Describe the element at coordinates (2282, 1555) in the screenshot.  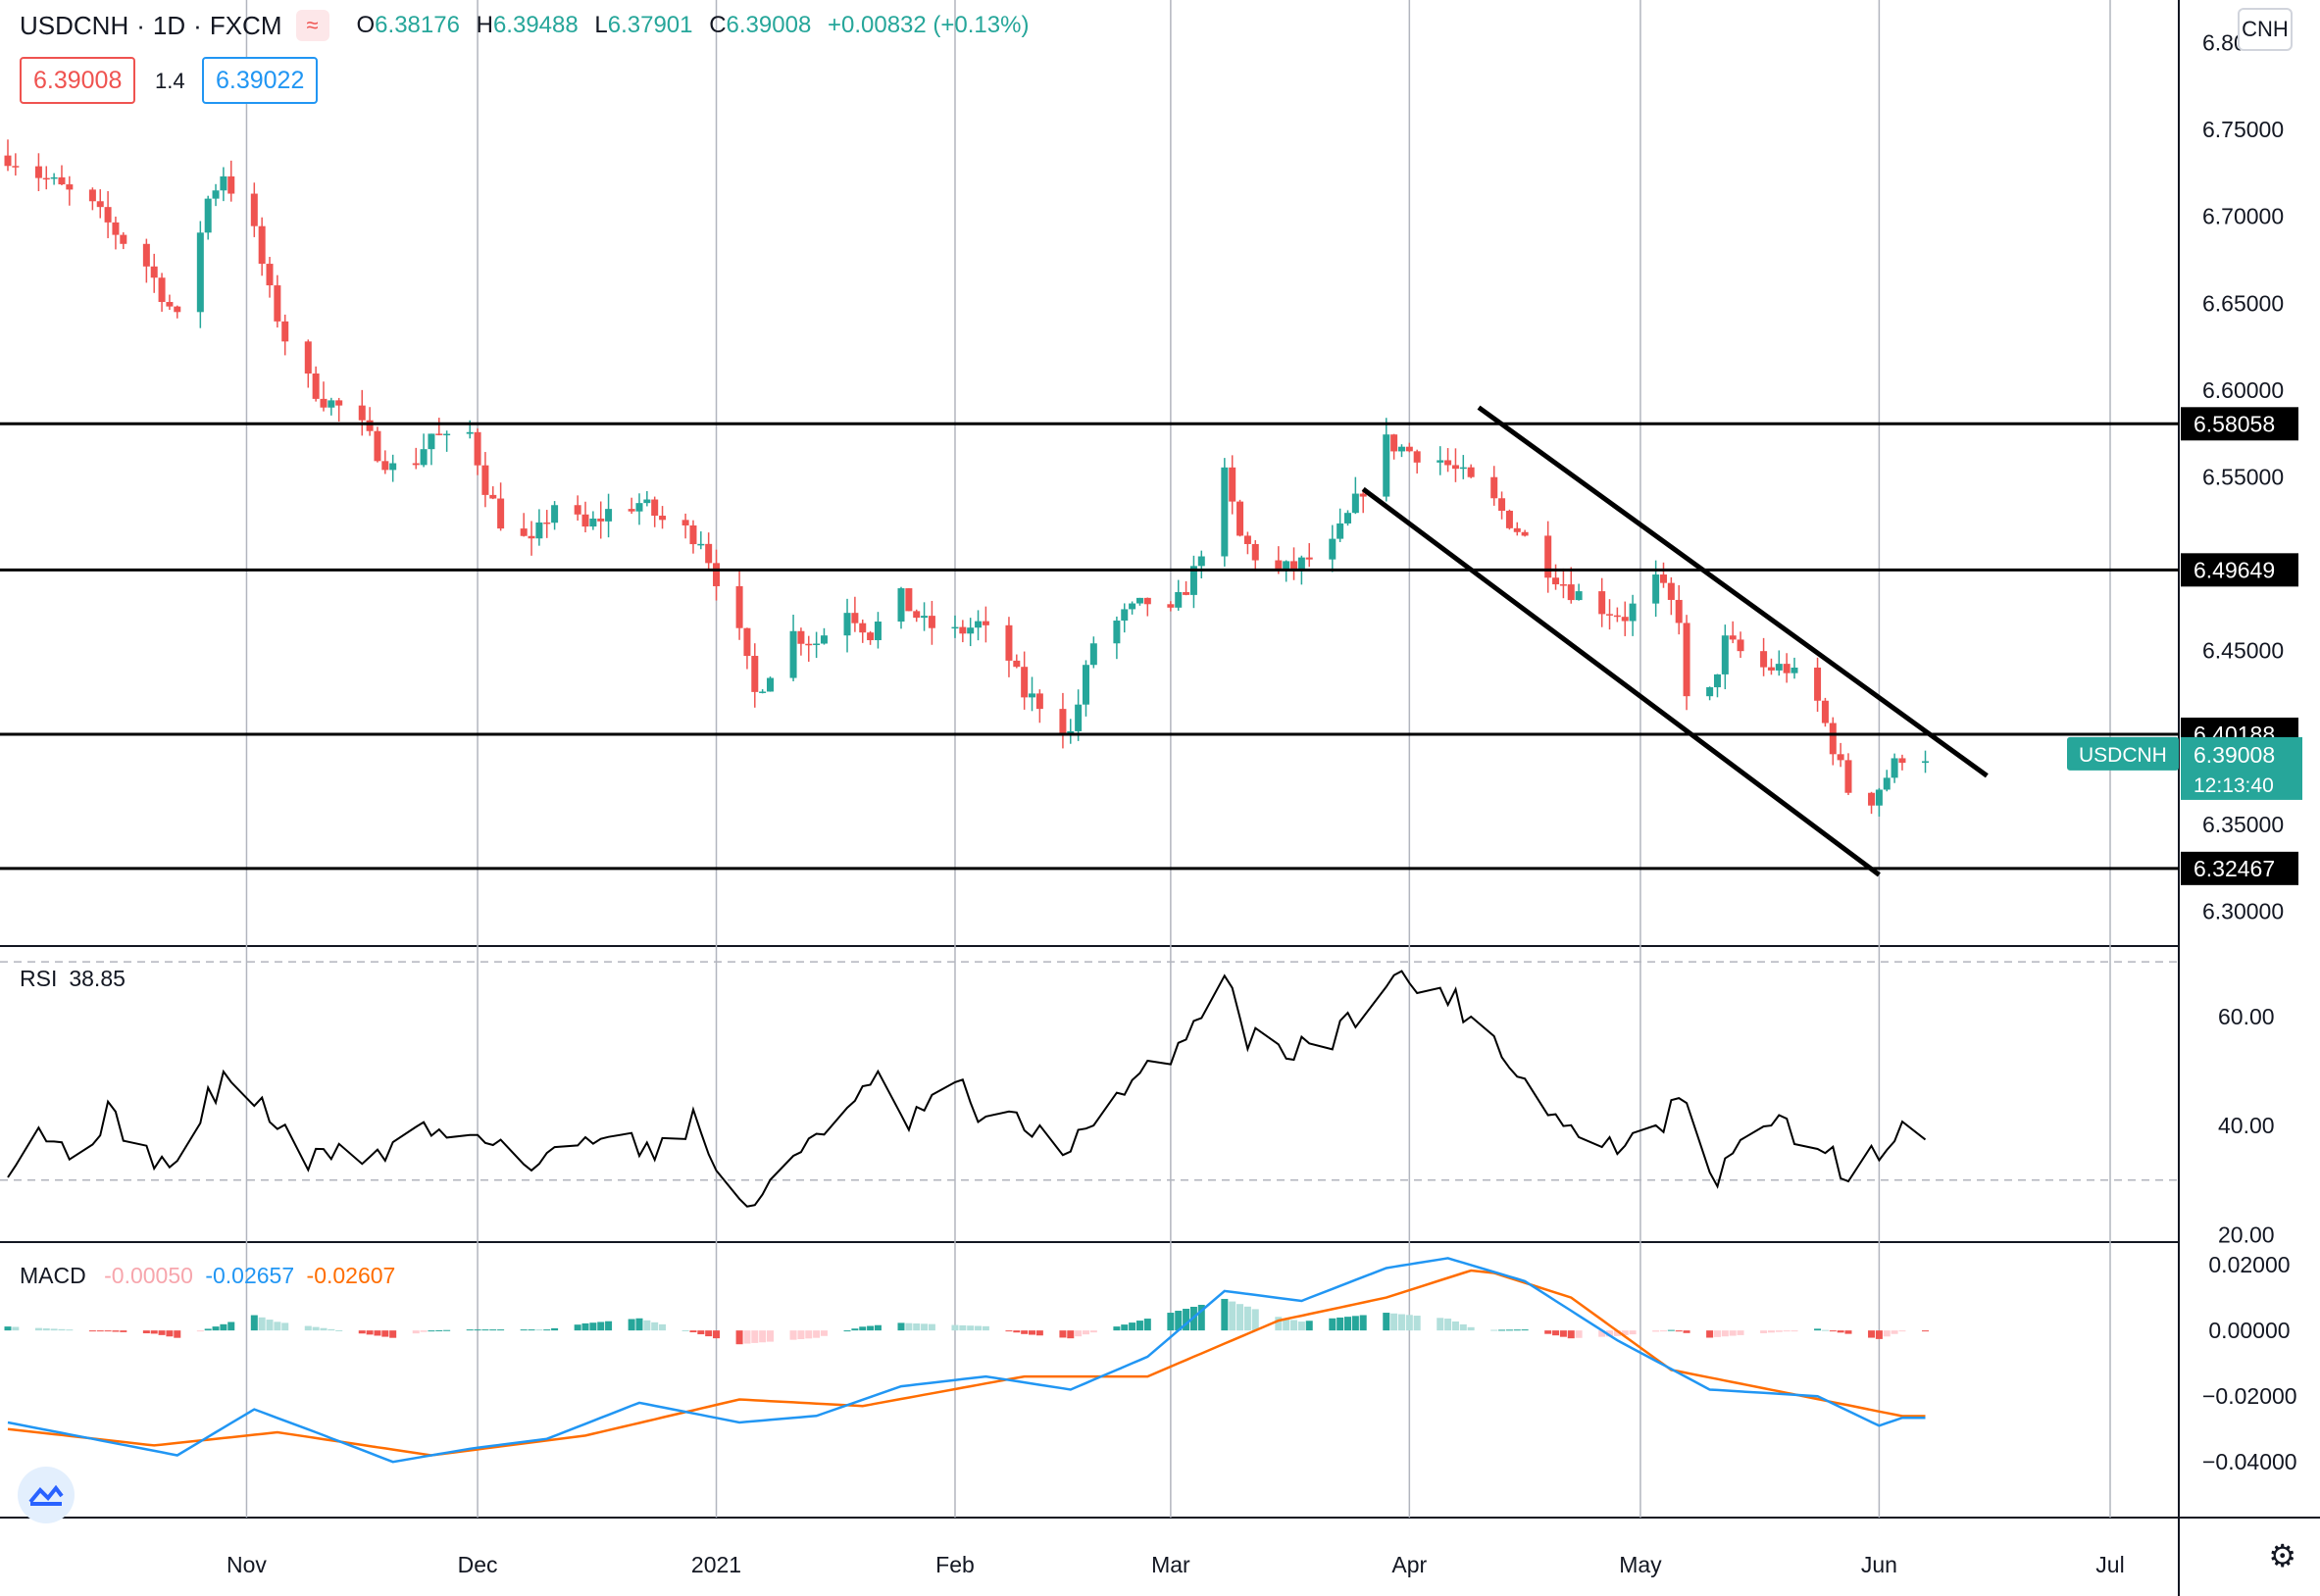
I see `gear-icon: ⚙` at that location.